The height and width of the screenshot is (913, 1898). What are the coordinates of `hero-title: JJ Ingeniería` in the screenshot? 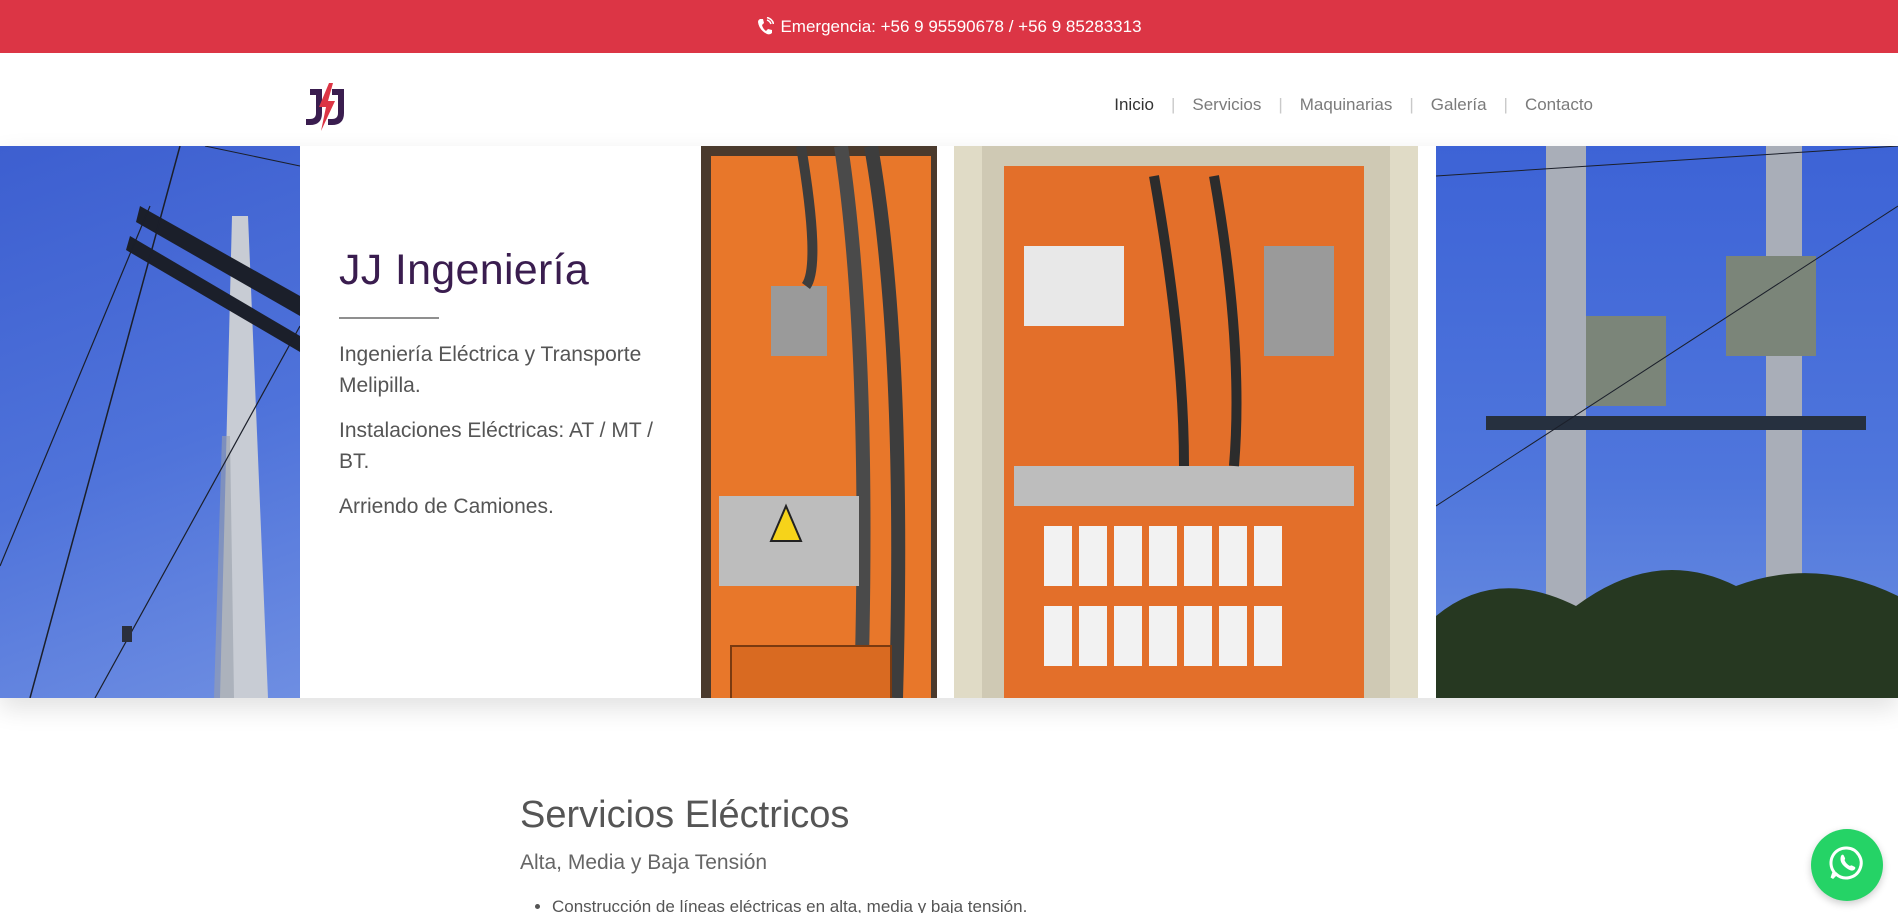 It's located at (464, 270).